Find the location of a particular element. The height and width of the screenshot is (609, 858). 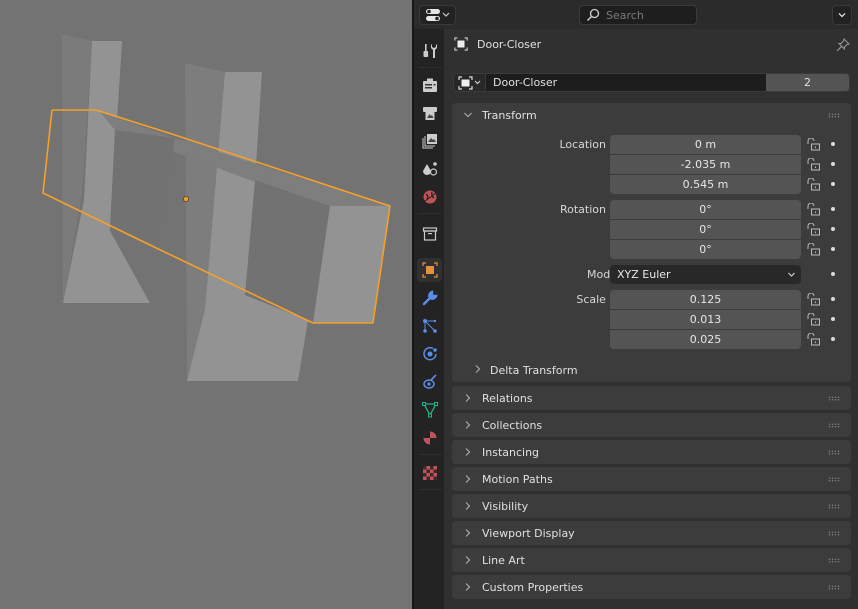

collections-panel-header: Collections is located at coordinates (651, 425).